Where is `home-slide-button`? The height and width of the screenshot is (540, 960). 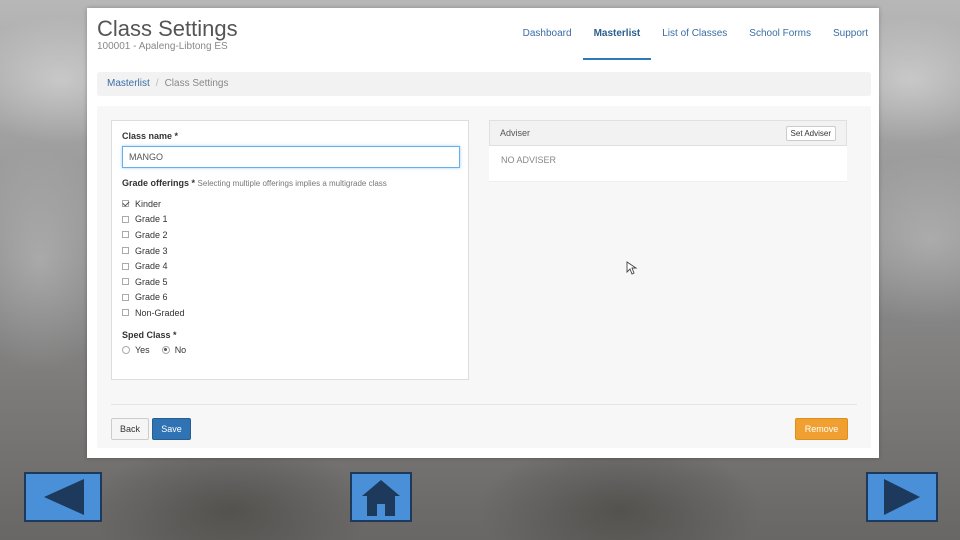
home-slide-button is located at coordinates (381, 497).